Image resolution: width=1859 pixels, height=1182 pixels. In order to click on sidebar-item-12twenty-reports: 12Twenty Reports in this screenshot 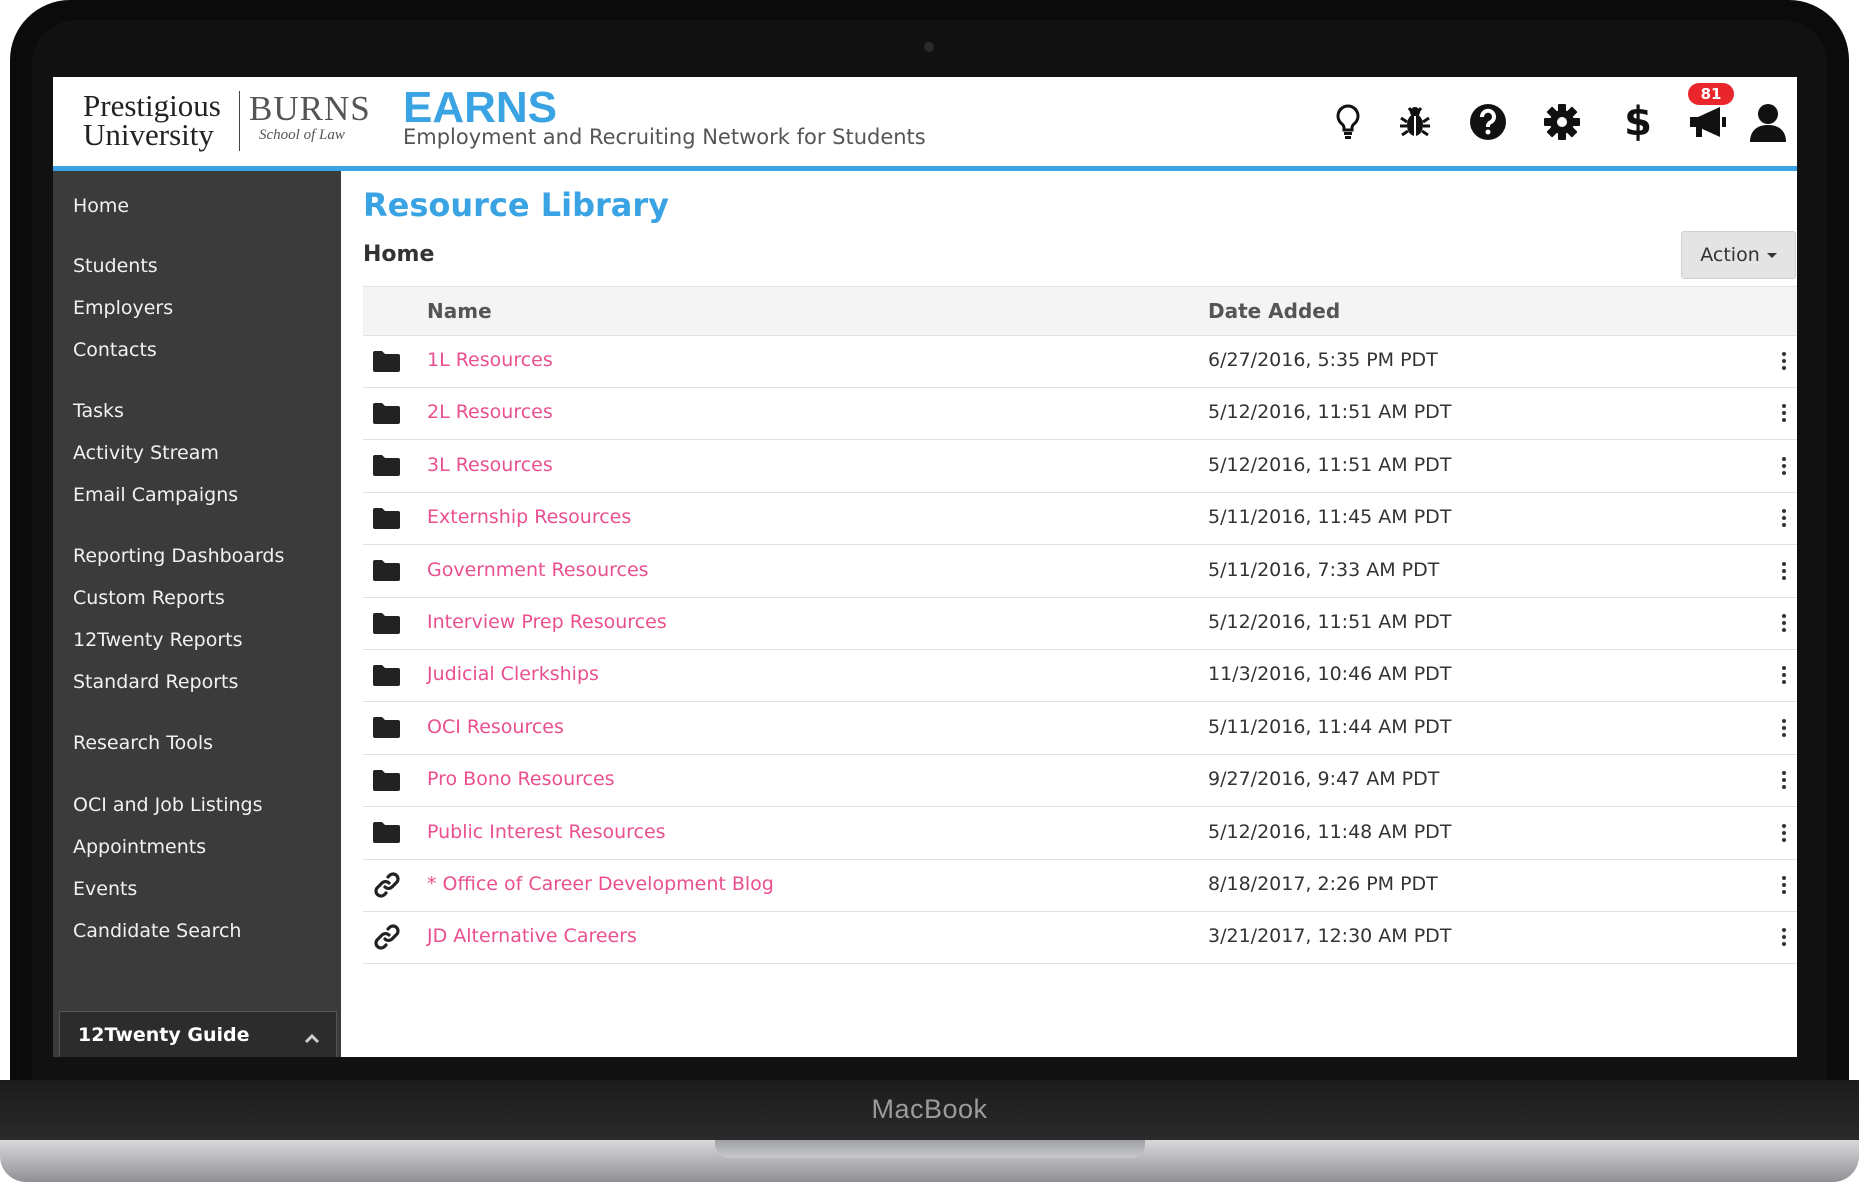, I will do `click(158, 640)`.